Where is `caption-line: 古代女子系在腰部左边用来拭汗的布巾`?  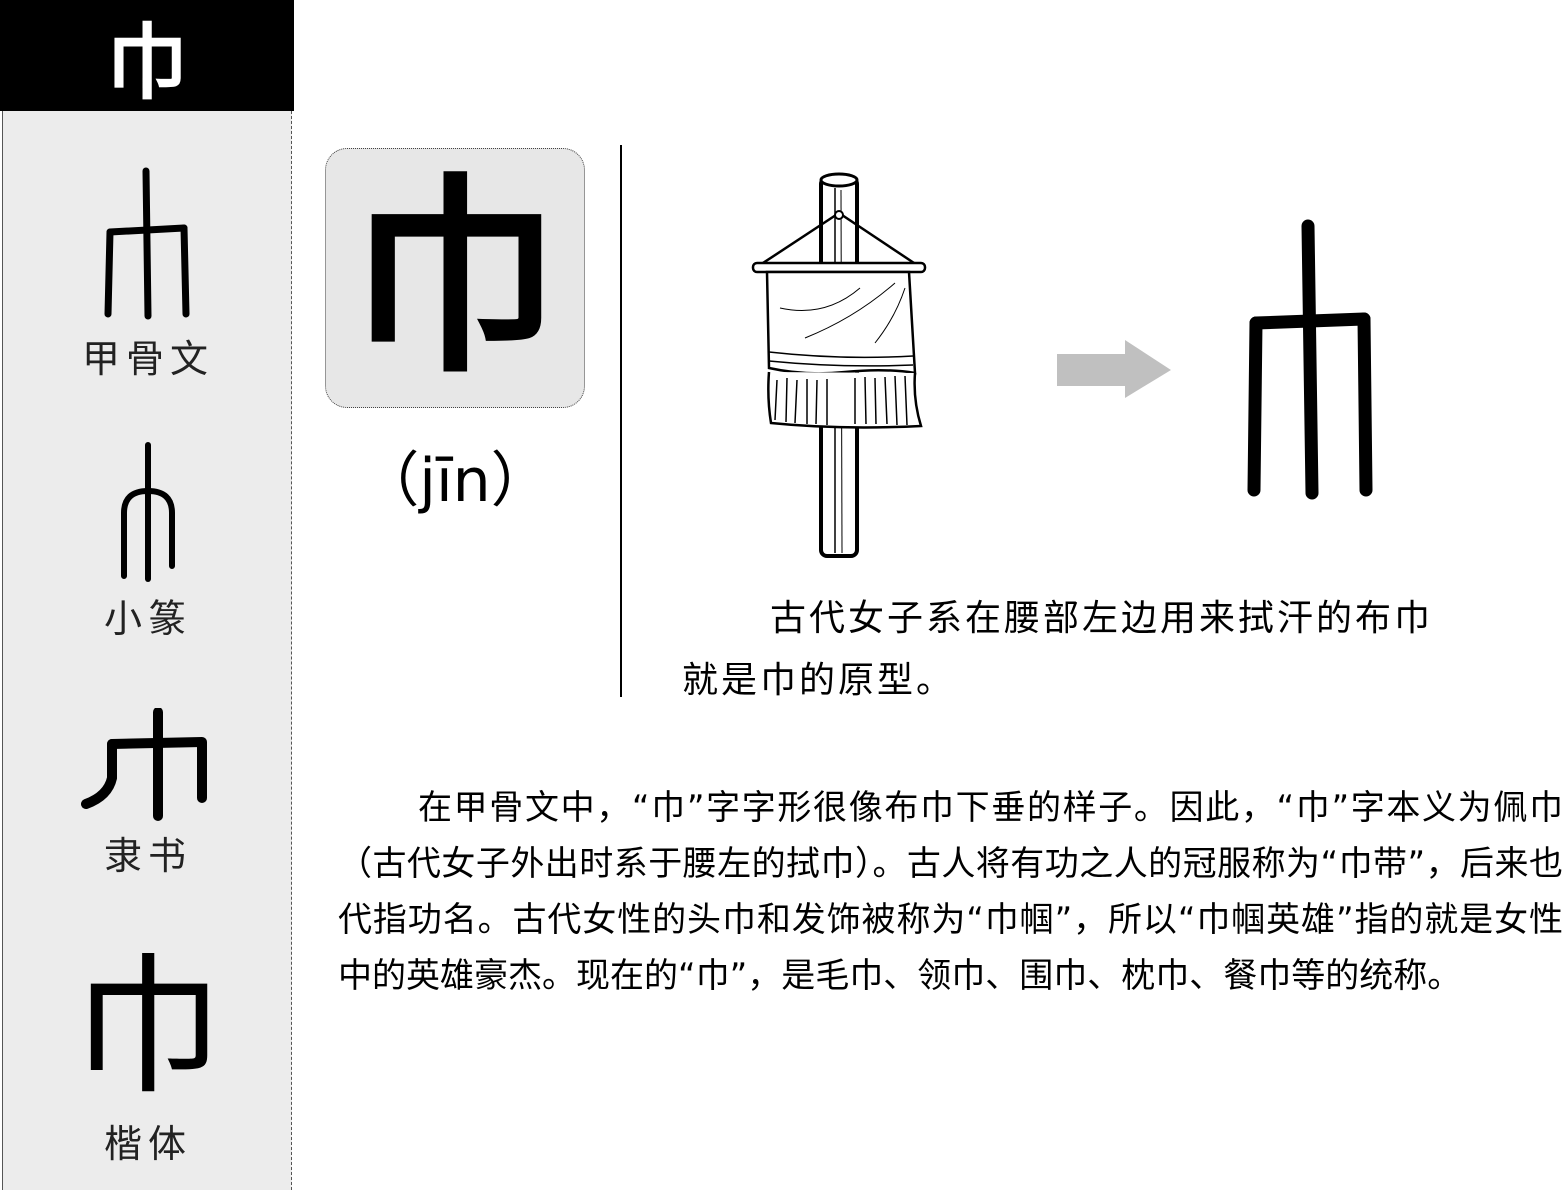
caption-line: 古代女子系在腰部左边用来拭汗的布巾 is located at coordinates (1102, 618).